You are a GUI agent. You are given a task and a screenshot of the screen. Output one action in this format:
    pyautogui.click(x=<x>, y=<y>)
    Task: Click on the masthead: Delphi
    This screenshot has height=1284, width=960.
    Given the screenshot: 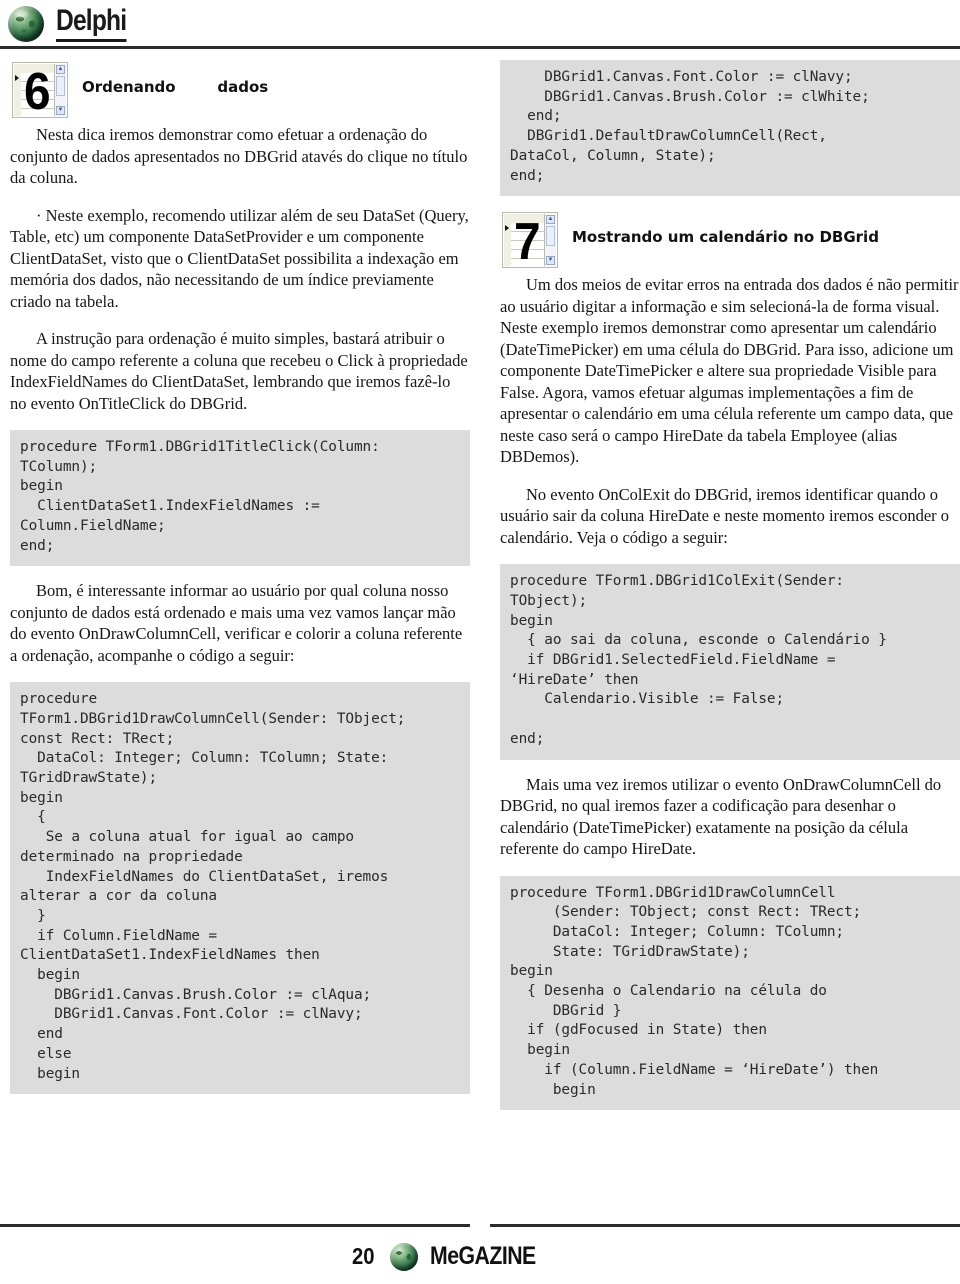 What is the action you would take?
    pyautogui.click(x=480, y=26)
    